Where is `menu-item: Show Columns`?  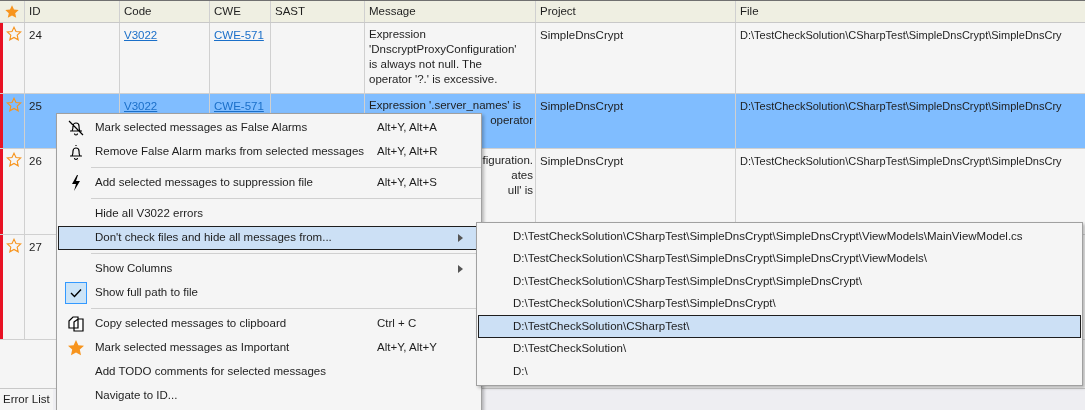
menu-item: Show Columns is located at coordinates (269, 269).